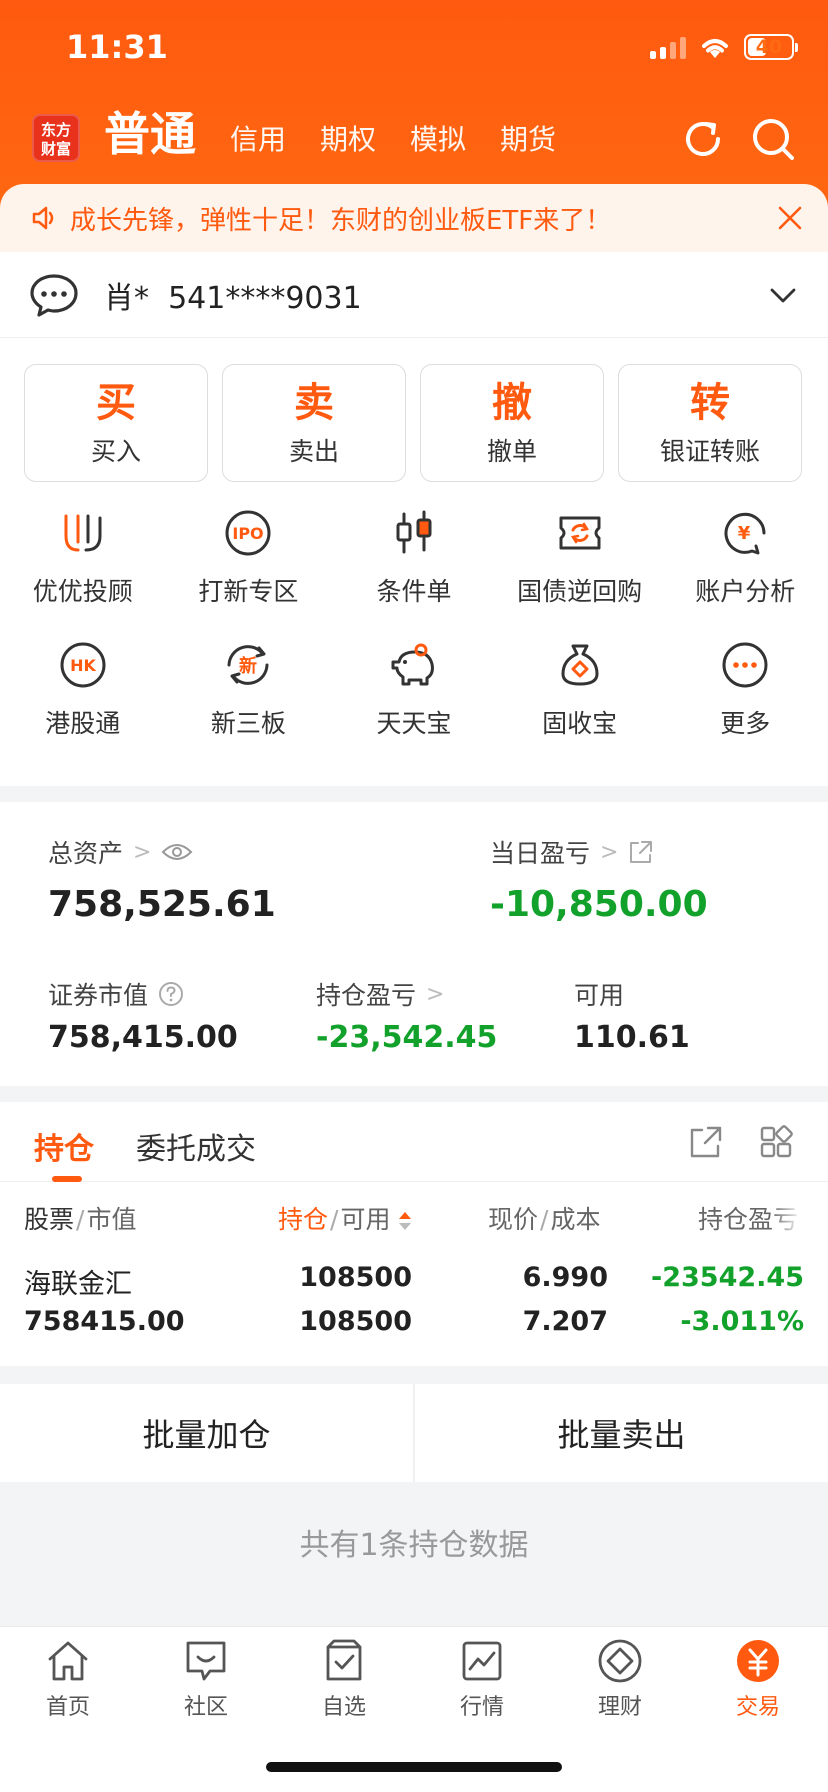 The height and width of the screenshot is (1792, 828). Describe the element at coordinates (314, 423) in the screenshot. I see `sell-button: 卖 卖出` at that location.